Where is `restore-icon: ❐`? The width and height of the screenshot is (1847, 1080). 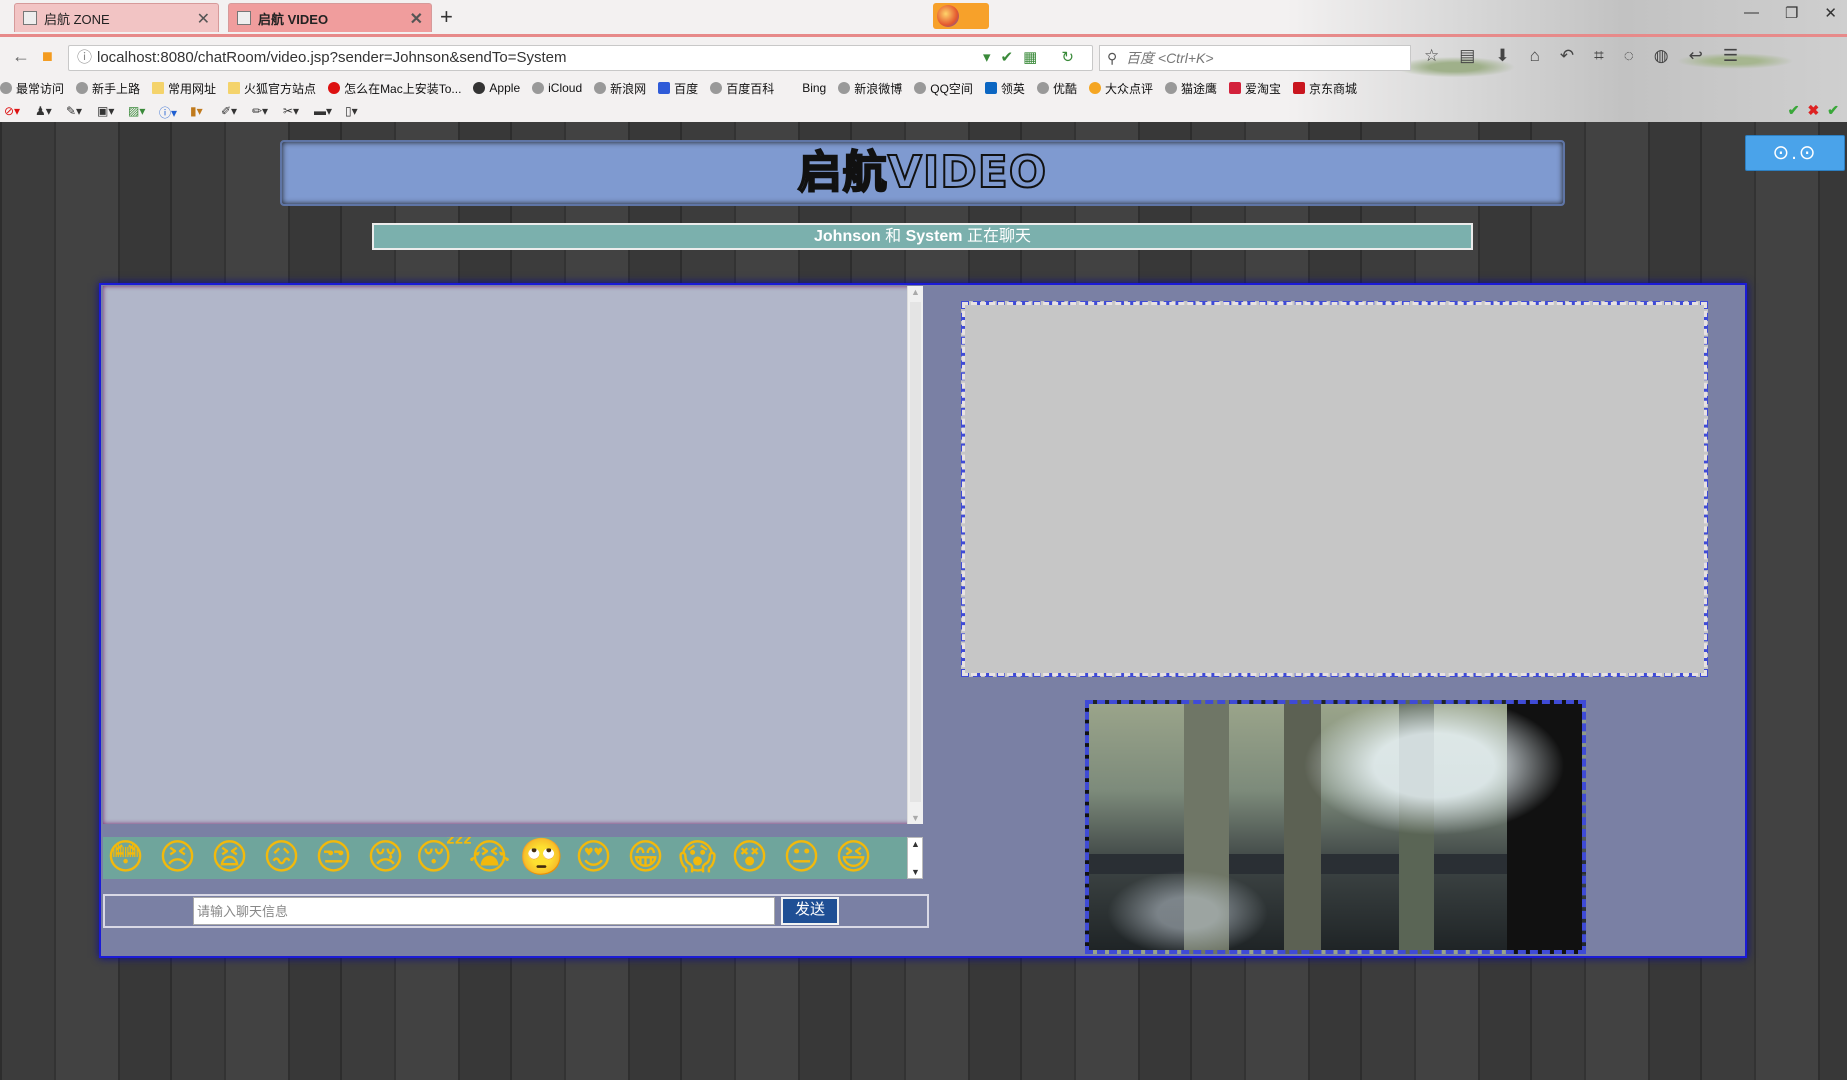
restore-icon: ❐ is located at coordinates (1791, 13).